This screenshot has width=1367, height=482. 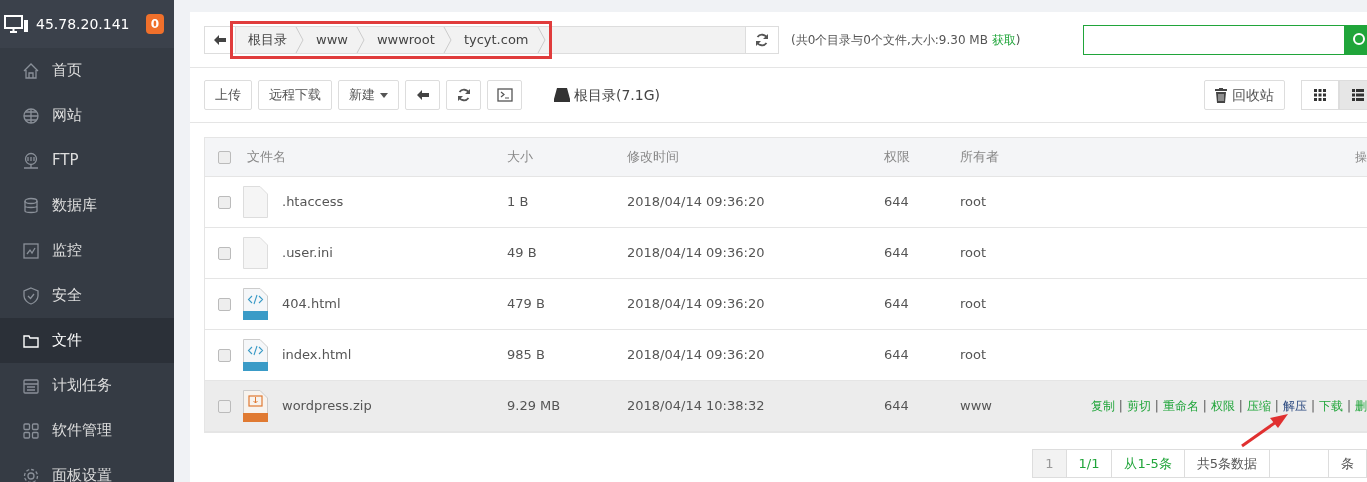 What do you see at coordinates (228, 95) in the screenshot?
I see `toolbar-button: 上传` at bounding box center [228, 95].